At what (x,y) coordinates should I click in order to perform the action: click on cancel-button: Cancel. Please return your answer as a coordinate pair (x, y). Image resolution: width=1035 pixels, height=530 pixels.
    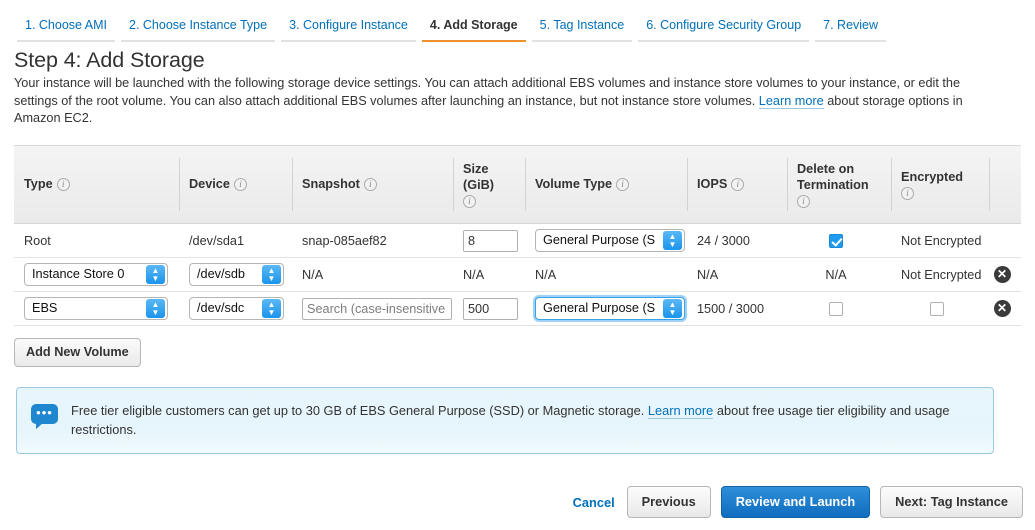
    Looking at the image, I should click on (595, 502).